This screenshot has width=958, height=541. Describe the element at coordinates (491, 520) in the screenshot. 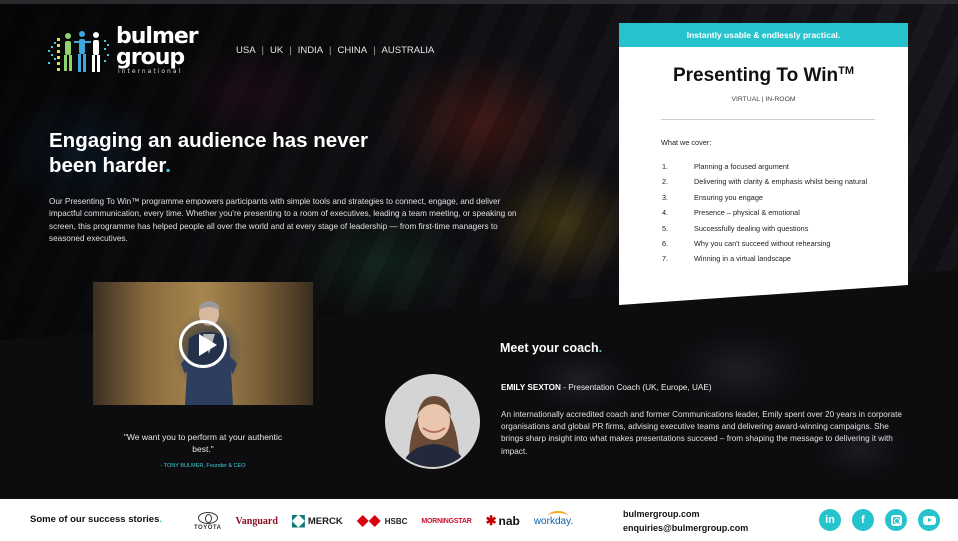

I see `nab-star-icon: ✱` at that location.